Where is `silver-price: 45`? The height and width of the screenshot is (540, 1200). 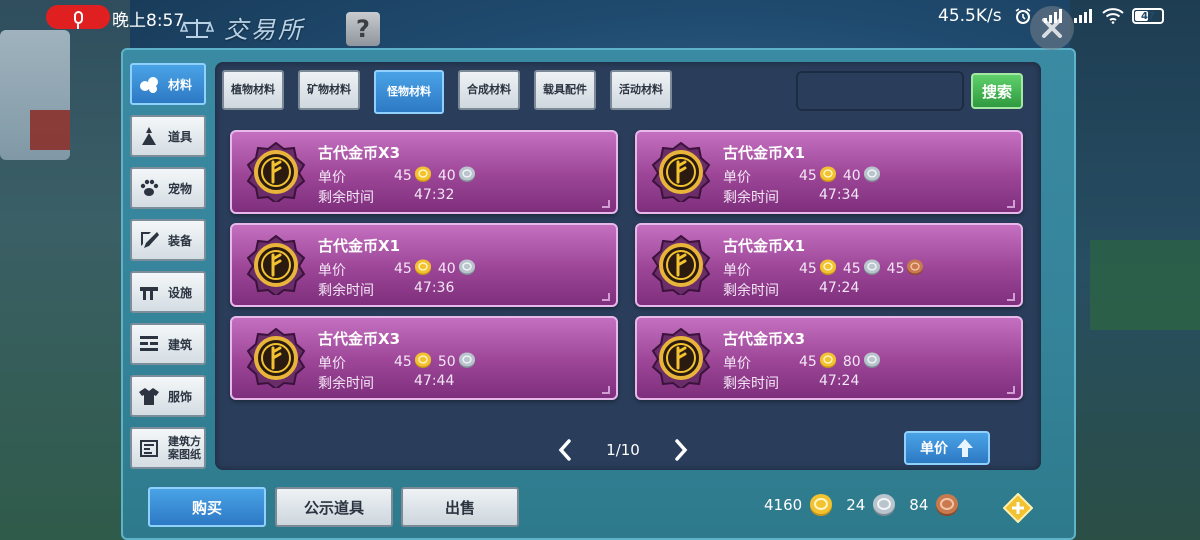 silver-price: 45 is located at coordinates (851, 269).